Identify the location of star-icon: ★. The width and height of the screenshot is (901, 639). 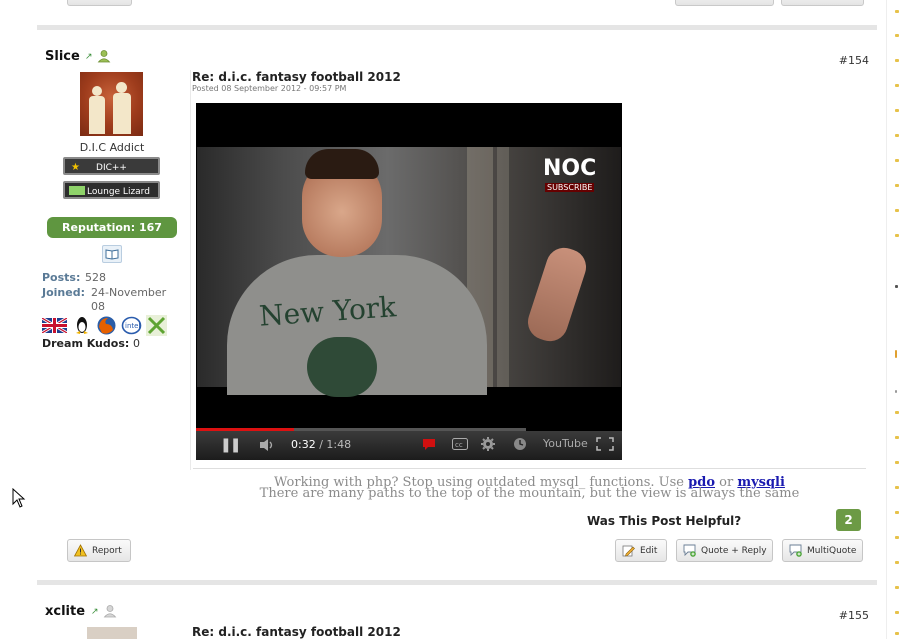
(75, 167).